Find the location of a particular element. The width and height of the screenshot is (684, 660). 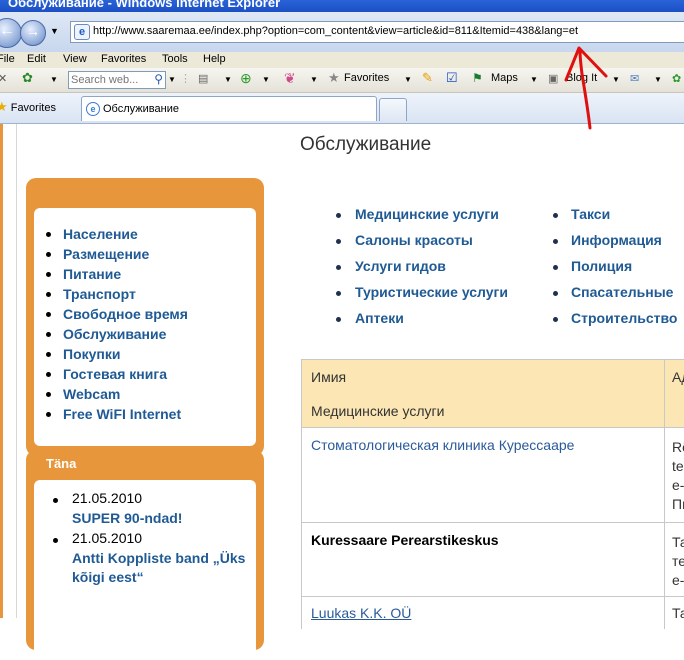

maps-button: Maps is located at coordinates (504, 78).